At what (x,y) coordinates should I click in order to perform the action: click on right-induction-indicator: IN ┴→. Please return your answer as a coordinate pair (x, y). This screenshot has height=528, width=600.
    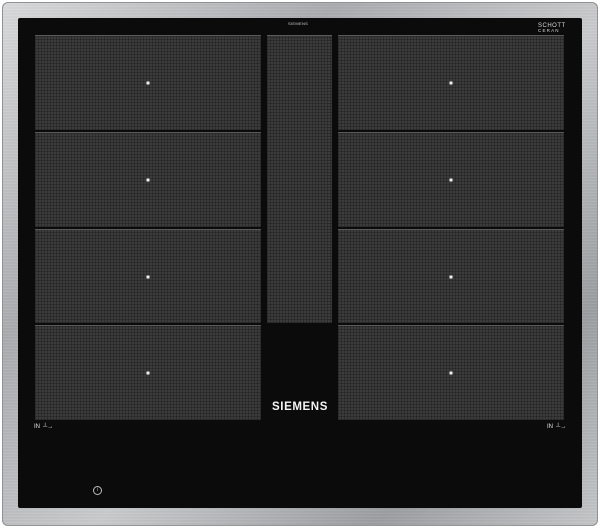
    Looking at the image, I should click on (556, 427).